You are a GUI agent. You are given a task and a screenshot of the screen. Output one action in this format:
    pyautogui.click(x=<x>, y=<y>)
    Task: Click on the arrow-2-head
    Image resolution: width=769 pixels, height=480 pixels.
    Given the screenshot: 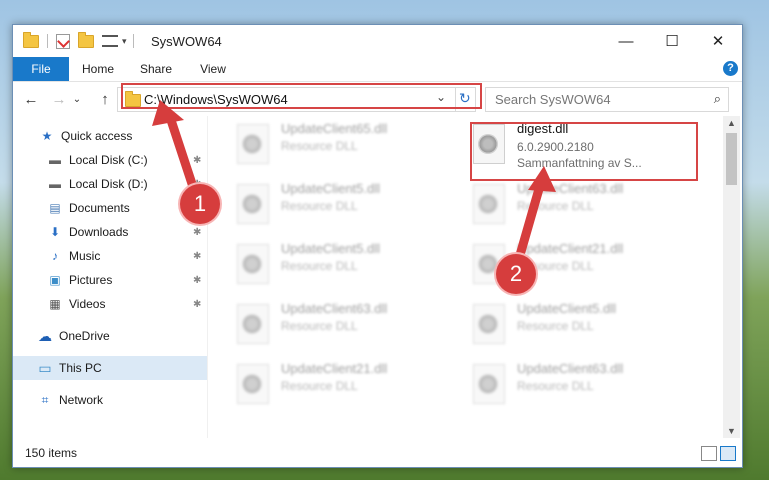 What is the action you would take?
    pyautogui.click(x=542, y=179)
    